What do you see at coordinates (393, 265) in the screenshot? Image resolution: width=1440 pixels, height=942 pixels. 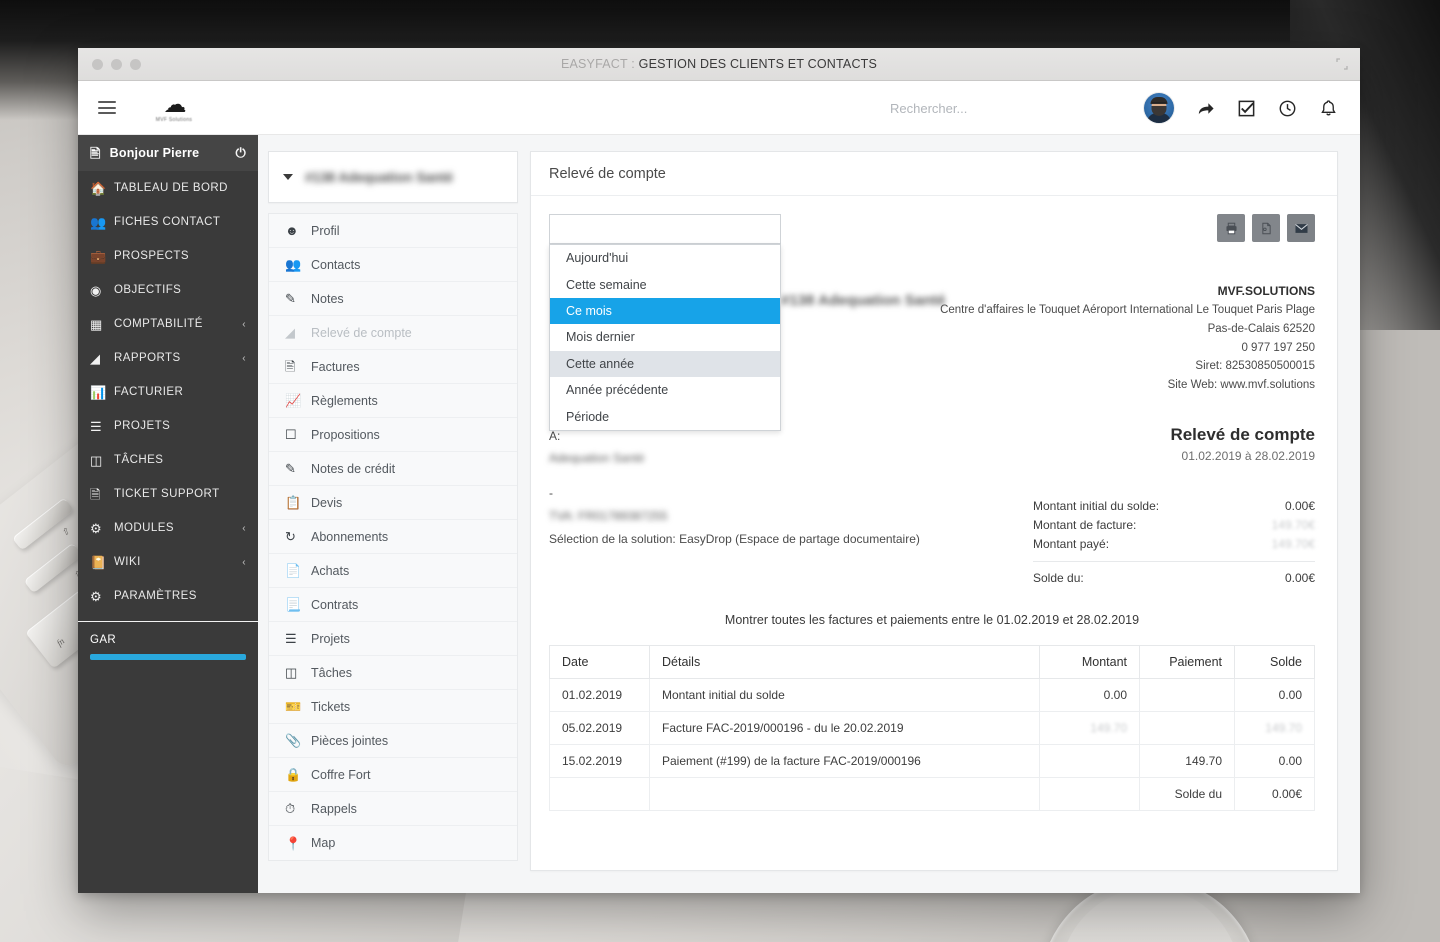 I see `client-menu-item-contacts: 👥 Contacts` at bounding box center [393, 265].